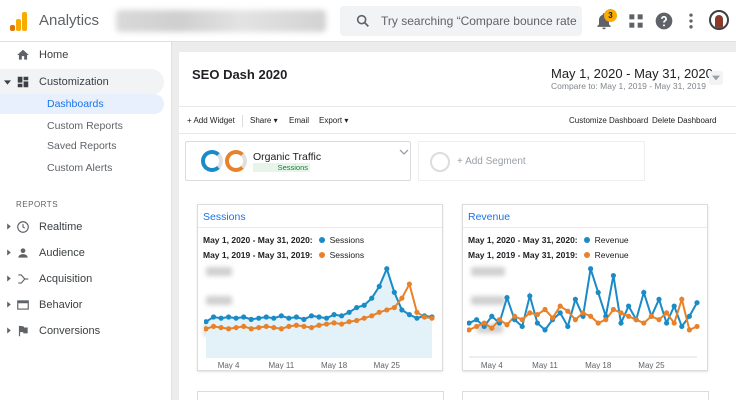 This screenshot has height=400, width=736. What do you see at coordinates (82, 331) in the screenshot?
I see `sidebar-item-conversions: Conversions` at bounding box center [82, 331].